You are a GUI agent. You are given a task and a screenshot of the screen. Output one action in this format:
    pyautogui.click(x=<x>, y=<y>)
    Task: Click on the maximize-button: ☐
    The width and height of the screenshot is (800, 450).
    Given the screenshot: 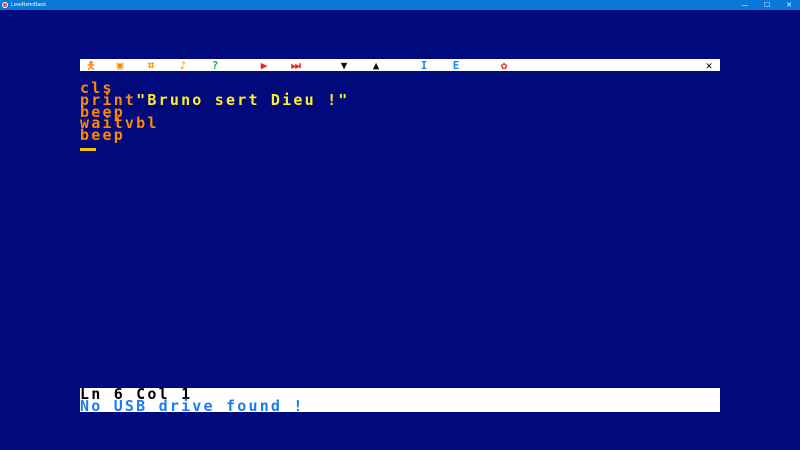 What is the action you would take?
    pyautogui.click(x=767, y=5)
    